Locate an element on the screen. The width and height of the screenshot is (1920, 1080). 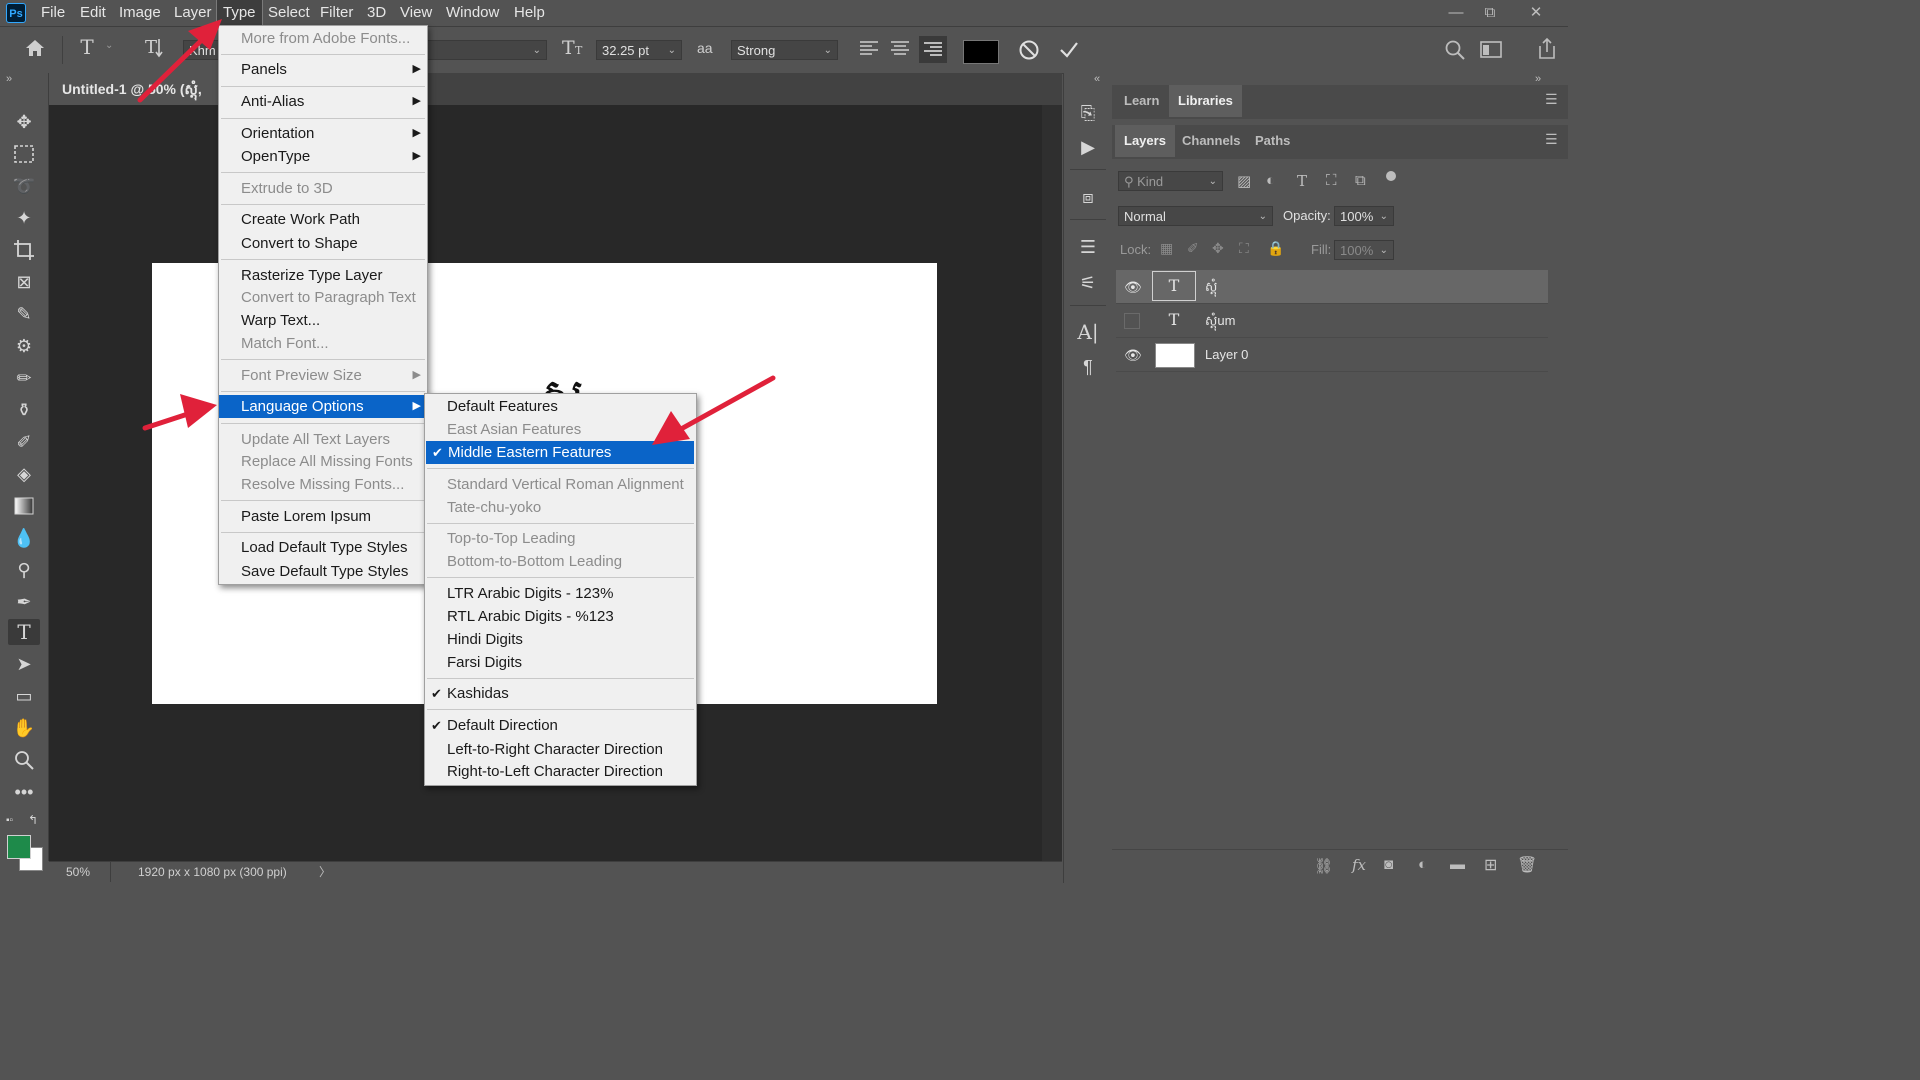
history-brush-tool-icon: ✐ is located at coordinates (24, 442).